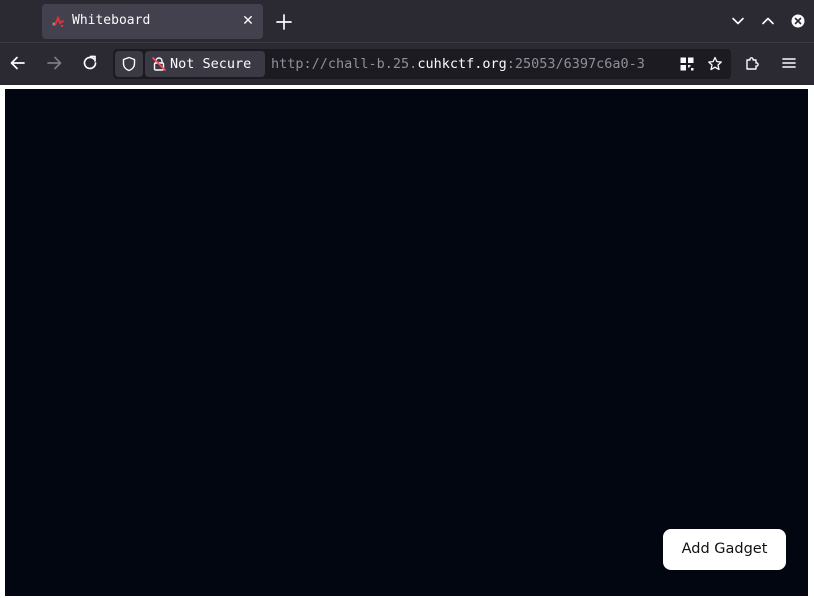 The image size is (814, 598). I want to click on tracking-protection-button, so click(129, 64).